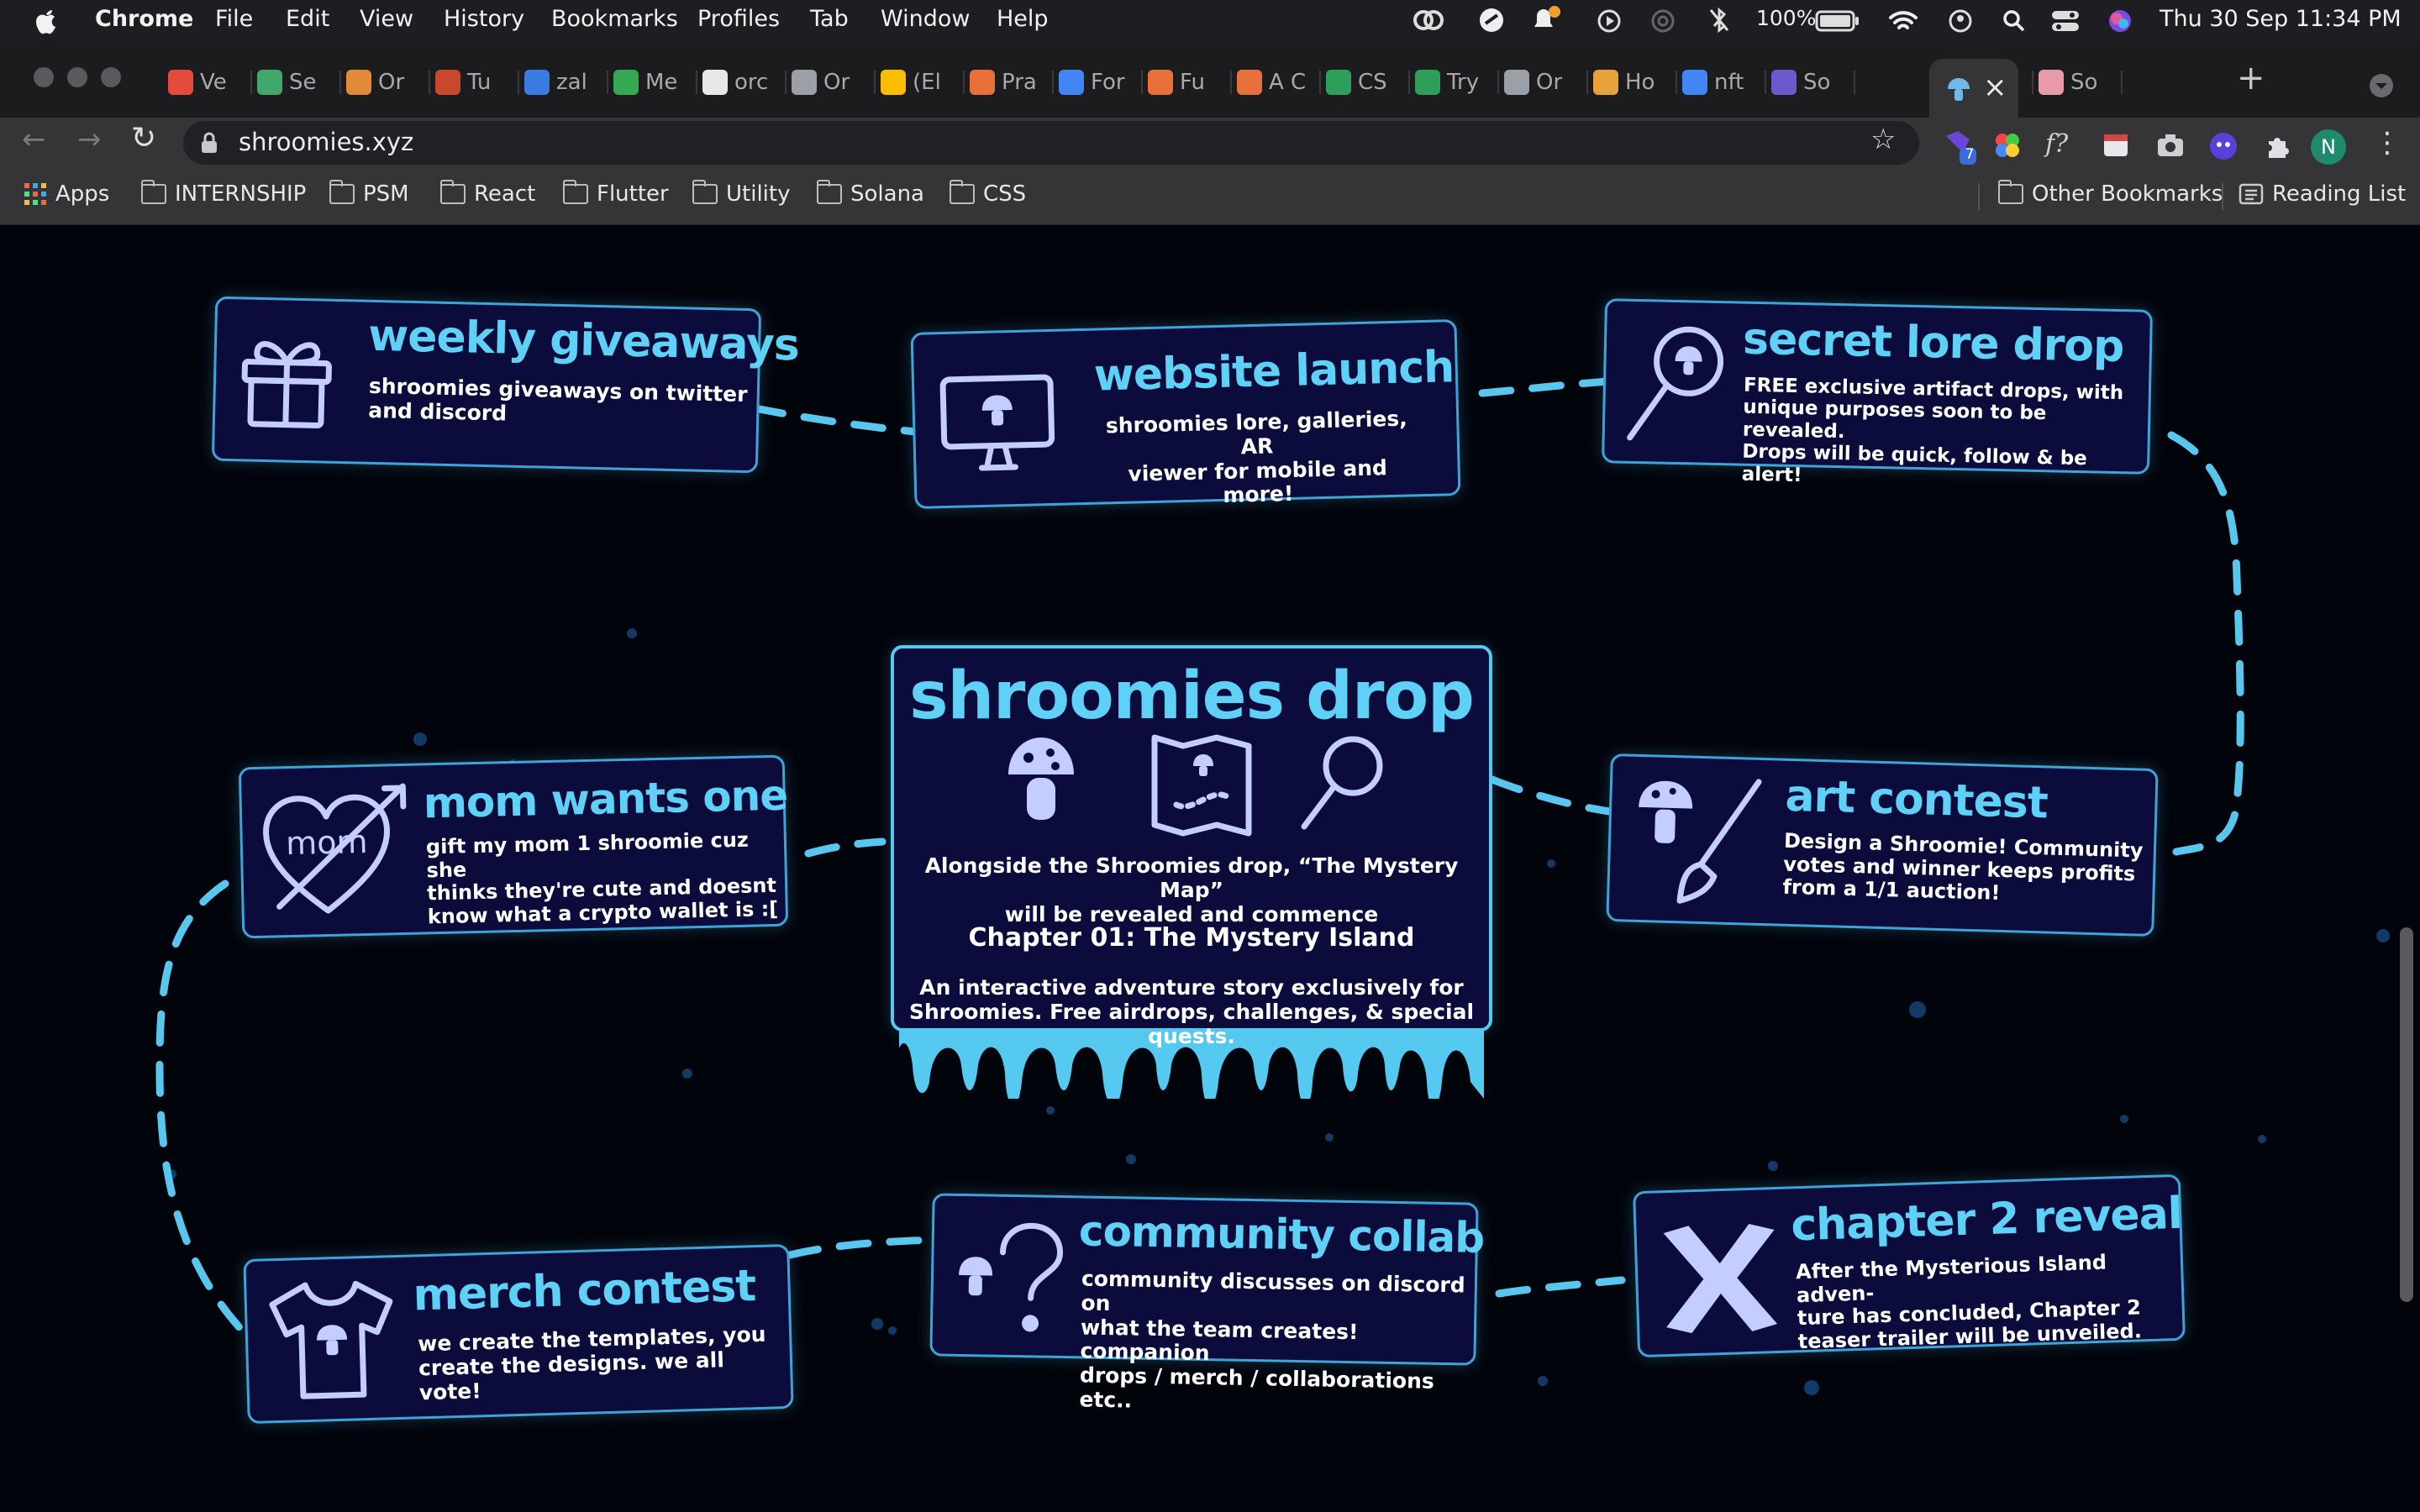  What do you see at coordinates (2278, 145) in the screenshot?
I see `extensions-puzzle-icon` at bounding box center [2278, 145].